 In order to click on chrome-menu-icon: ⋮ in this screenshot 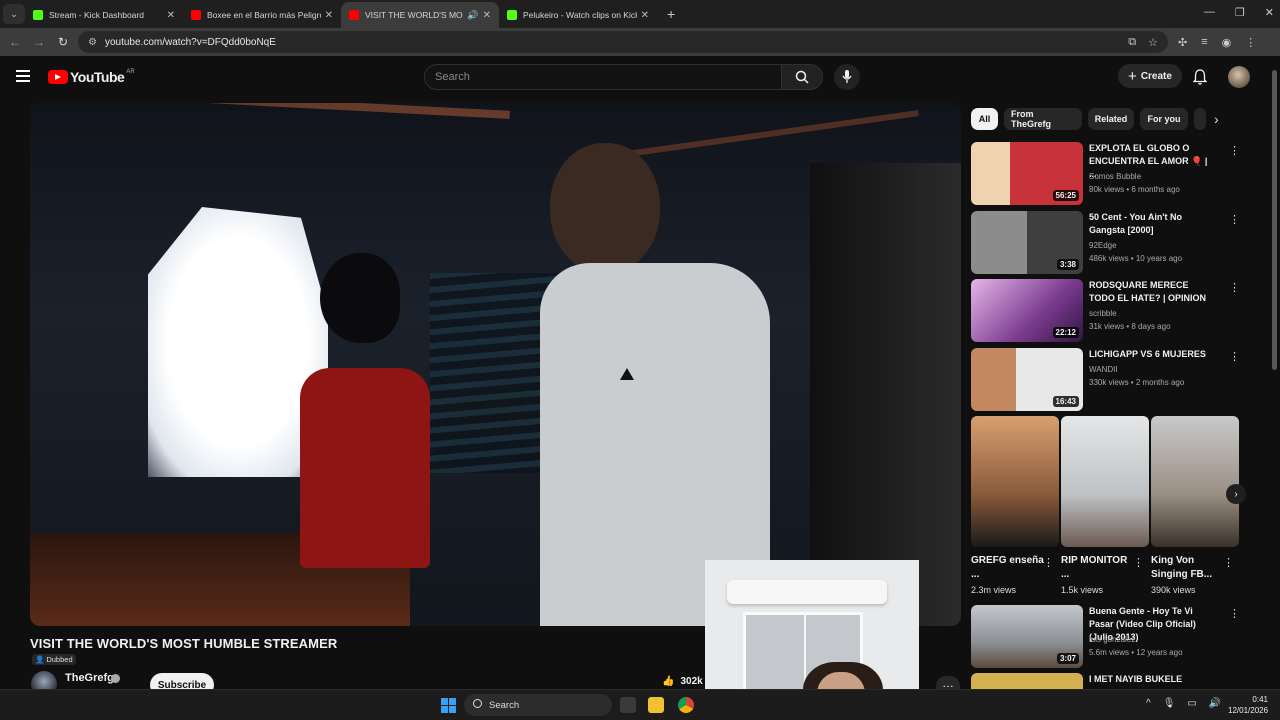, I will do `click(1250, 42)`.